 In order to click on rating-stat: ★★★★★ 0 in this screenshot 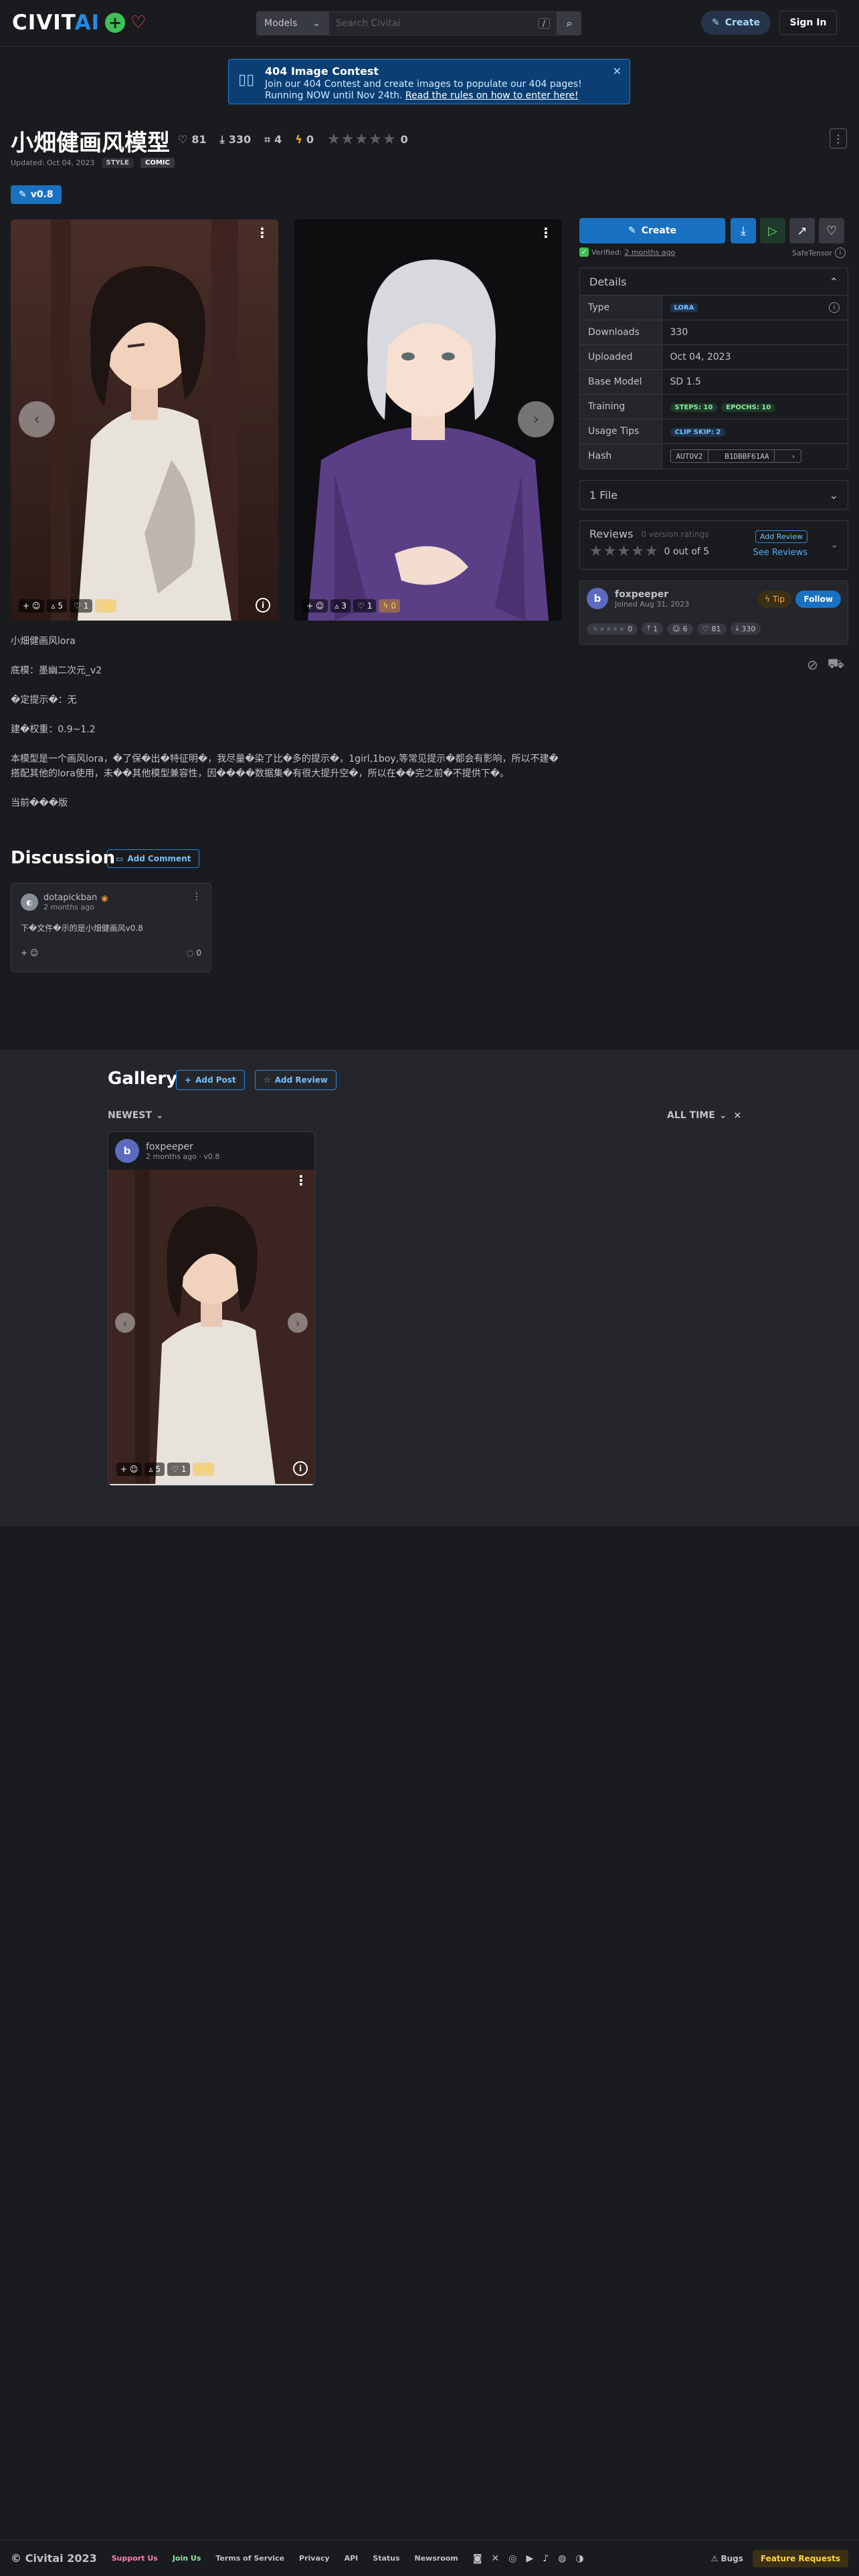, I will do `click(367, 140)`.